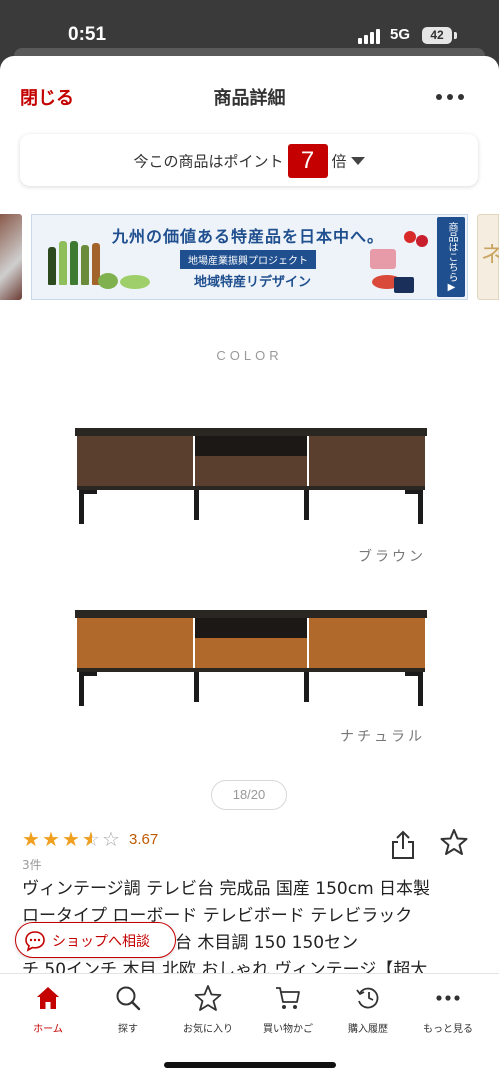  Describe the element at coordinates (111, 839) in the screenshot. I see `star-empty-icon: ☆` at that location.